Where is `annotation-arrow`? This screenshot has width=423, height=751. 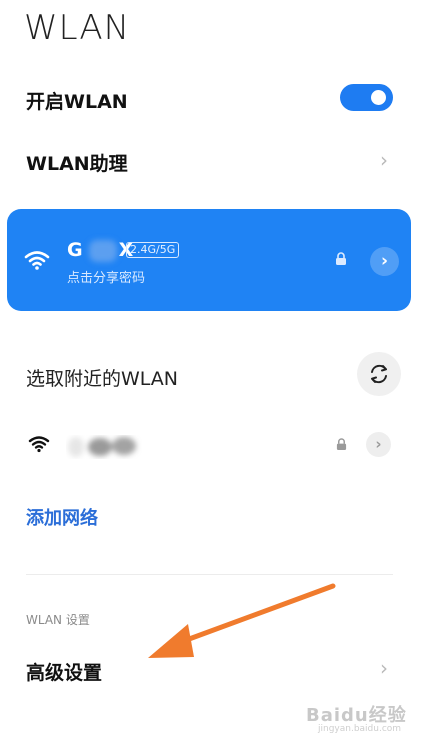 annotation-arrow is located at coordinates (242, 620).